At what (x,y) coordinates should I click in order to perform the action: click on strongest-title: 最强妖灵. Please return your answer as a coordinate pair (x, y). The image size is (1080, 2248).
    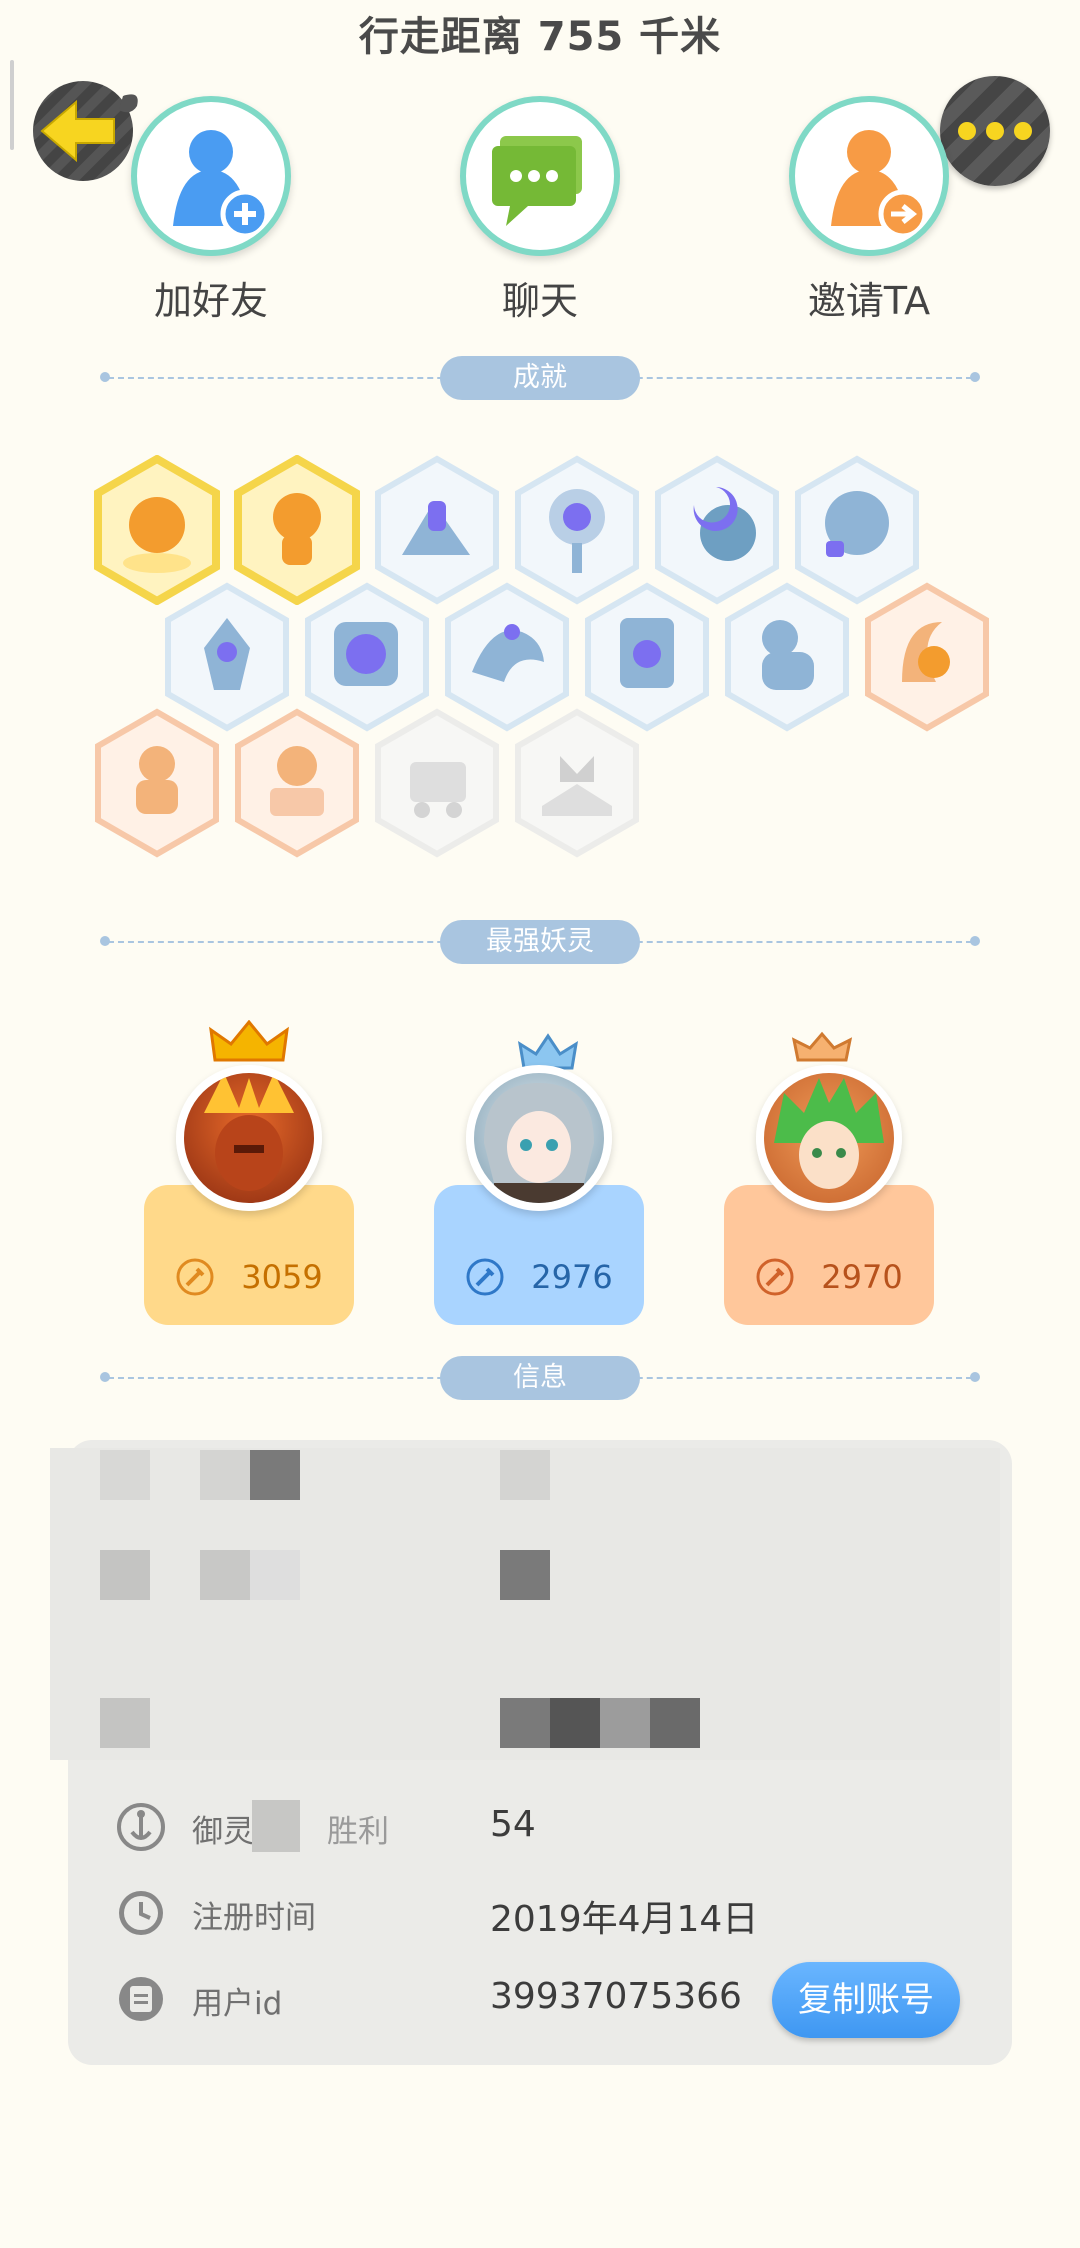
    Looking at the image, I should click on (540, 942).